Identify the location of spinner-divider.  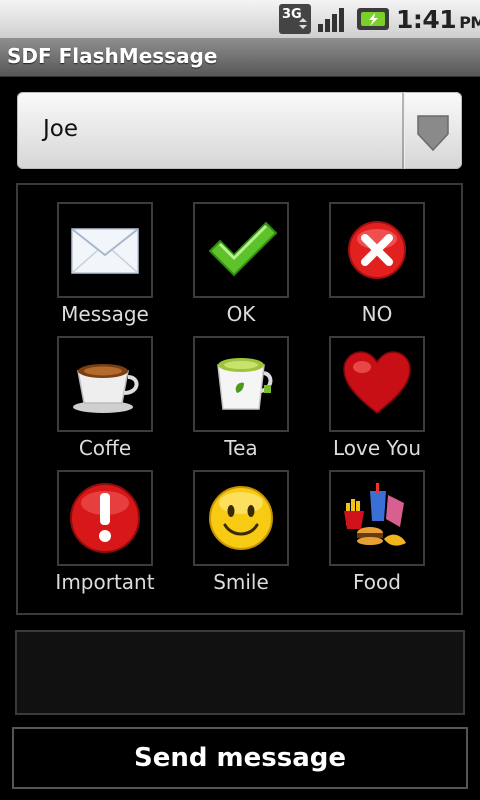
(403, 130).